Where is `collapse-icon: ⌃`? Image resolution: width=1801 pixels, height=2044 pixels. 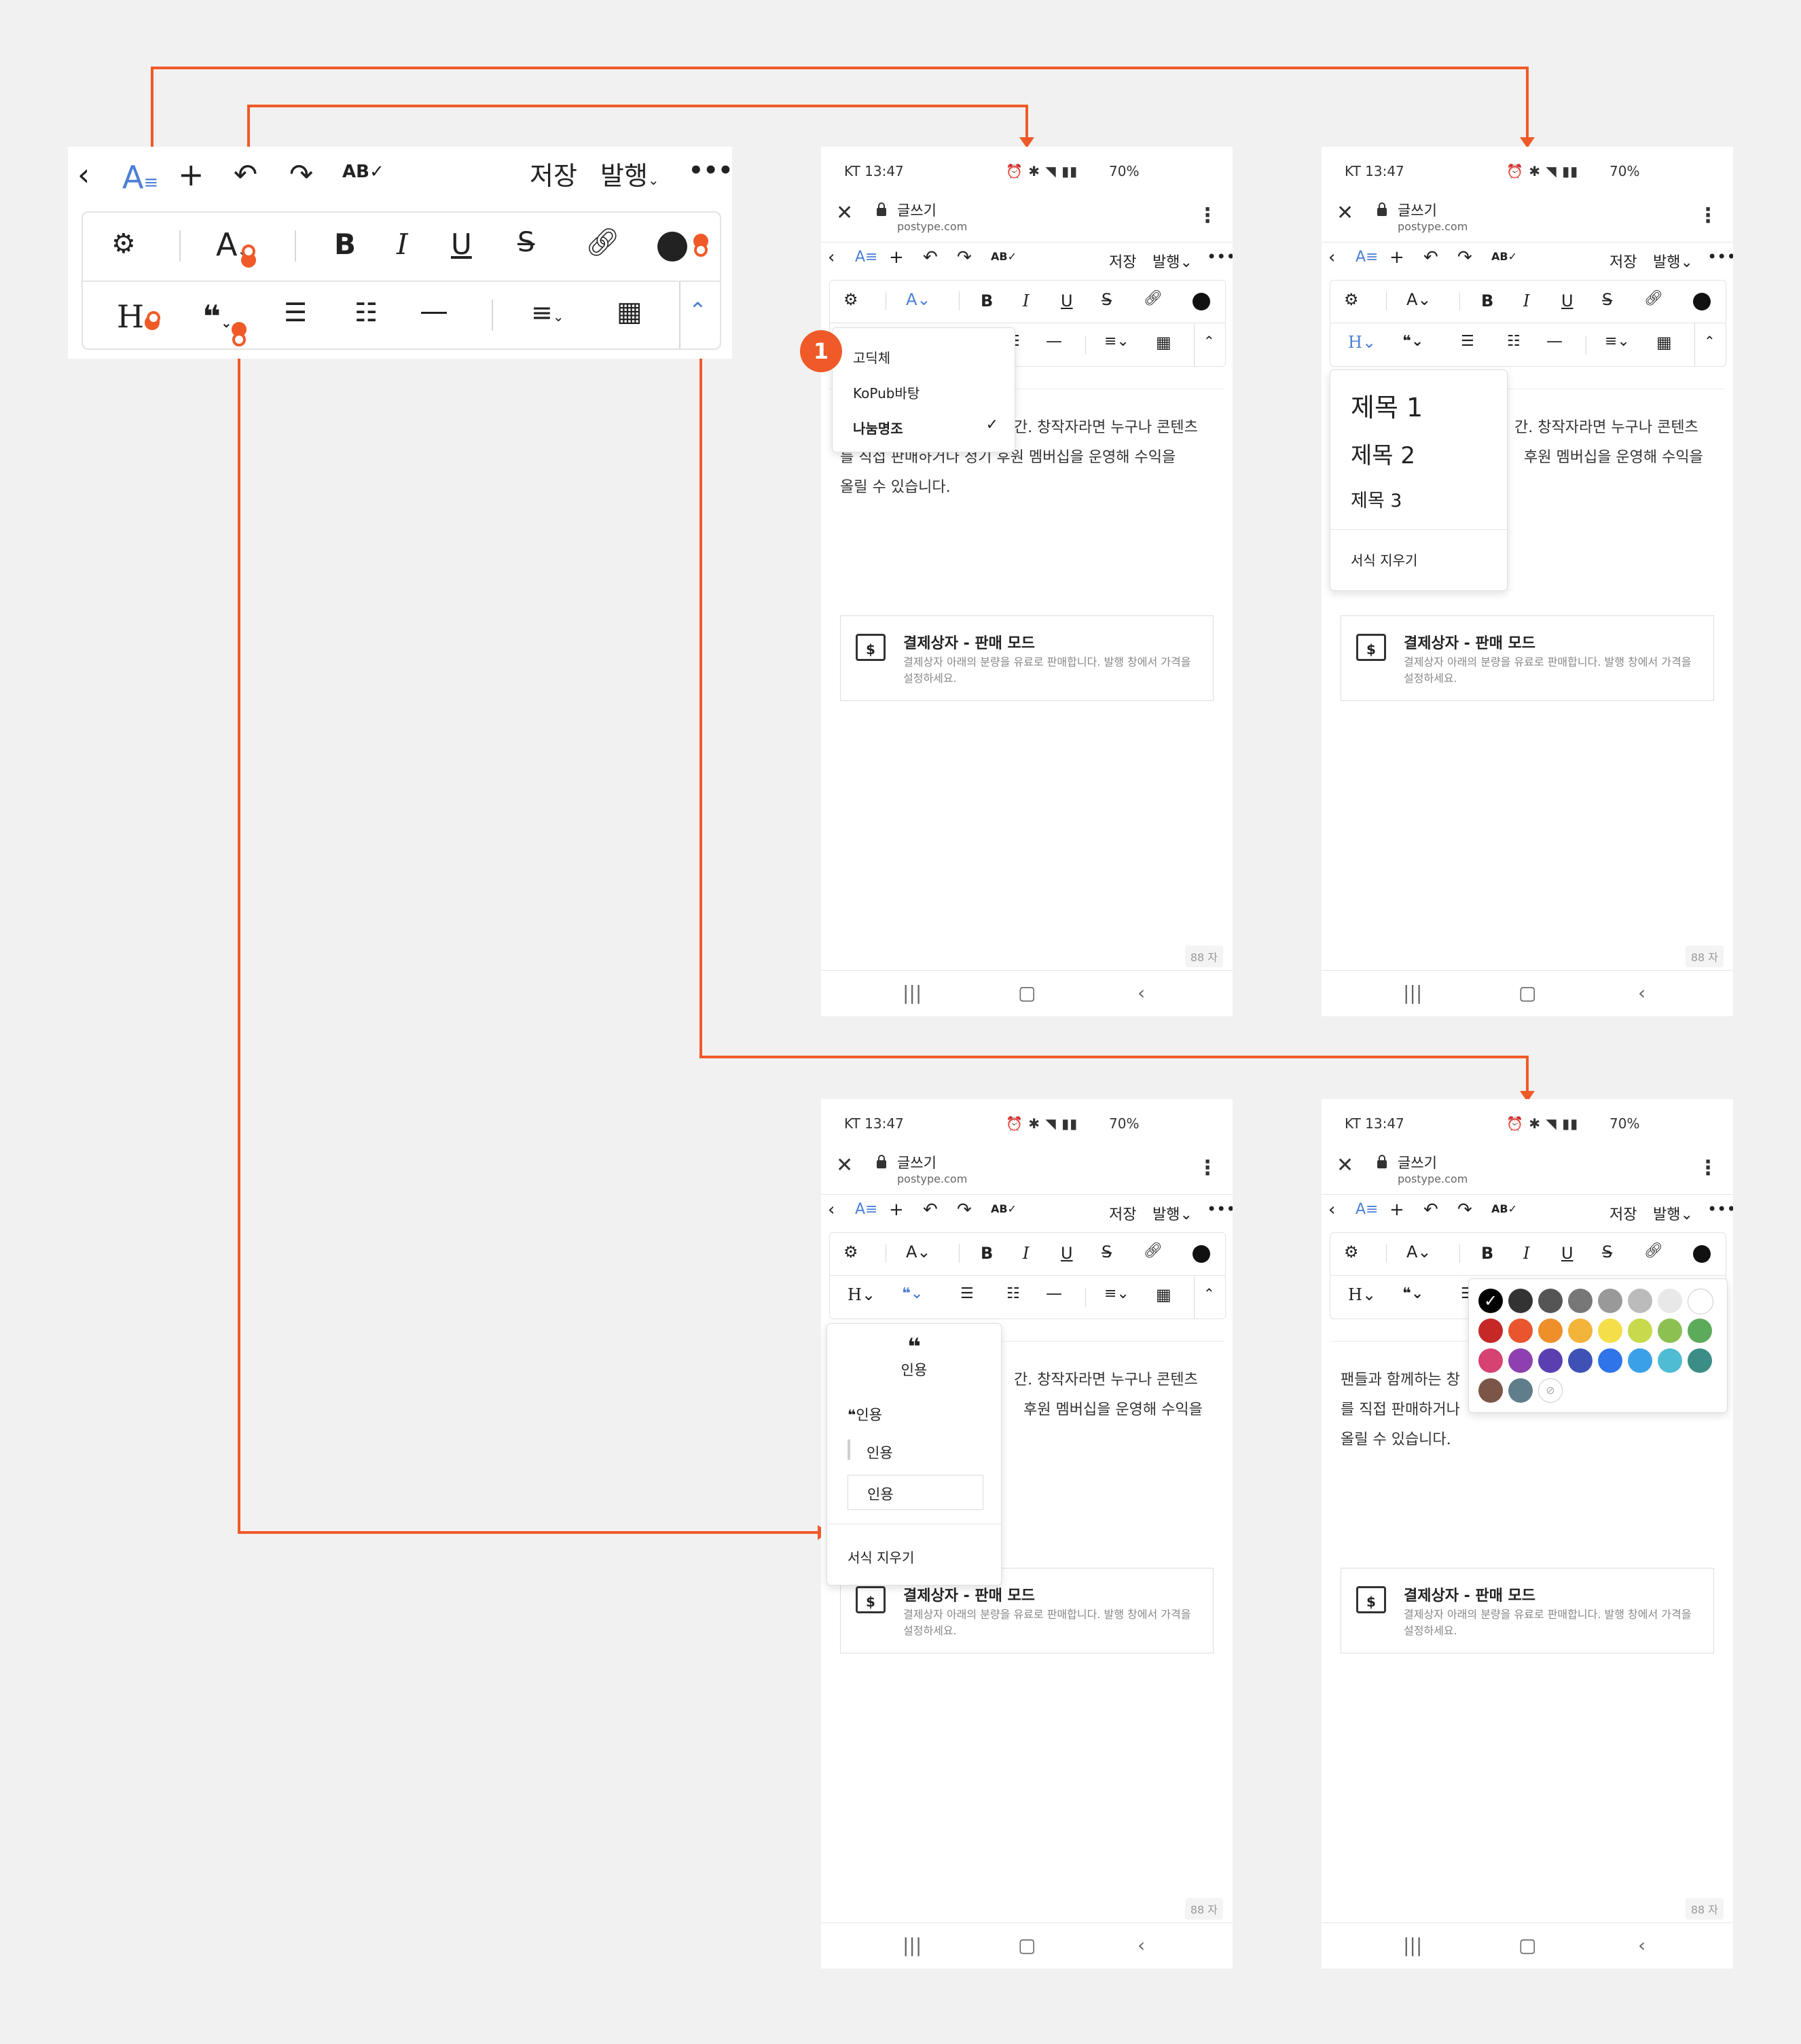 collapse-icon: ⌃ is located at coordinates (698, 310).